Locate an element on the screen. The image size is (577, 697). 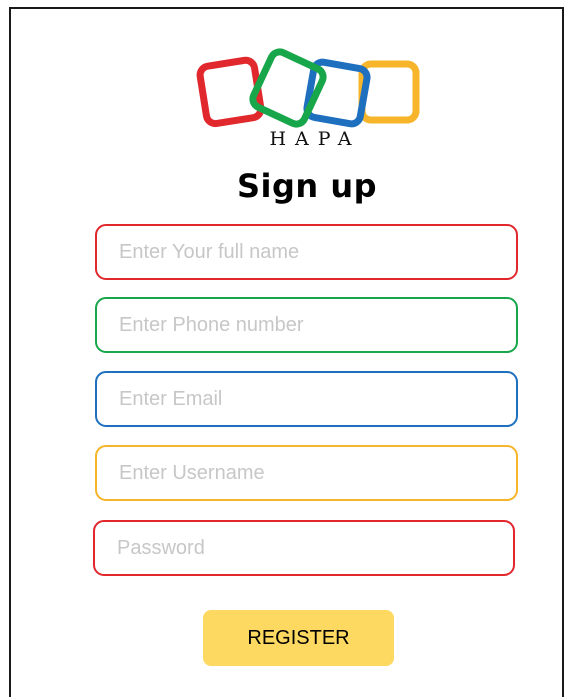
password-input is located at coordinates (304, 548).